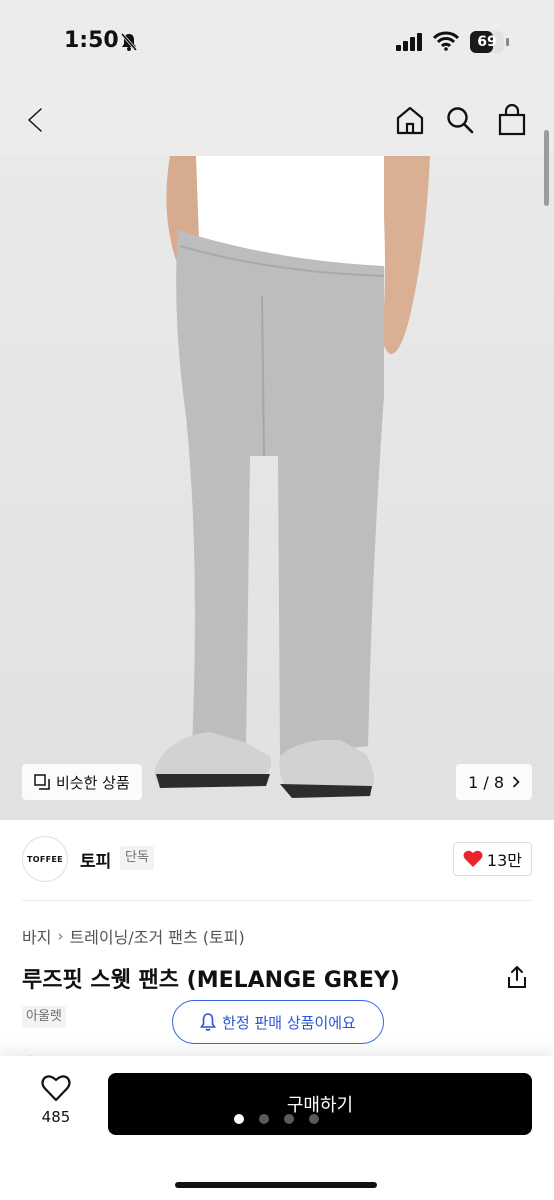 The width and height of the screenshot is (554, 1200). Describe the element at coordinates (516, 782) in the screenshot. I see `chevron-right-icon` at that location.